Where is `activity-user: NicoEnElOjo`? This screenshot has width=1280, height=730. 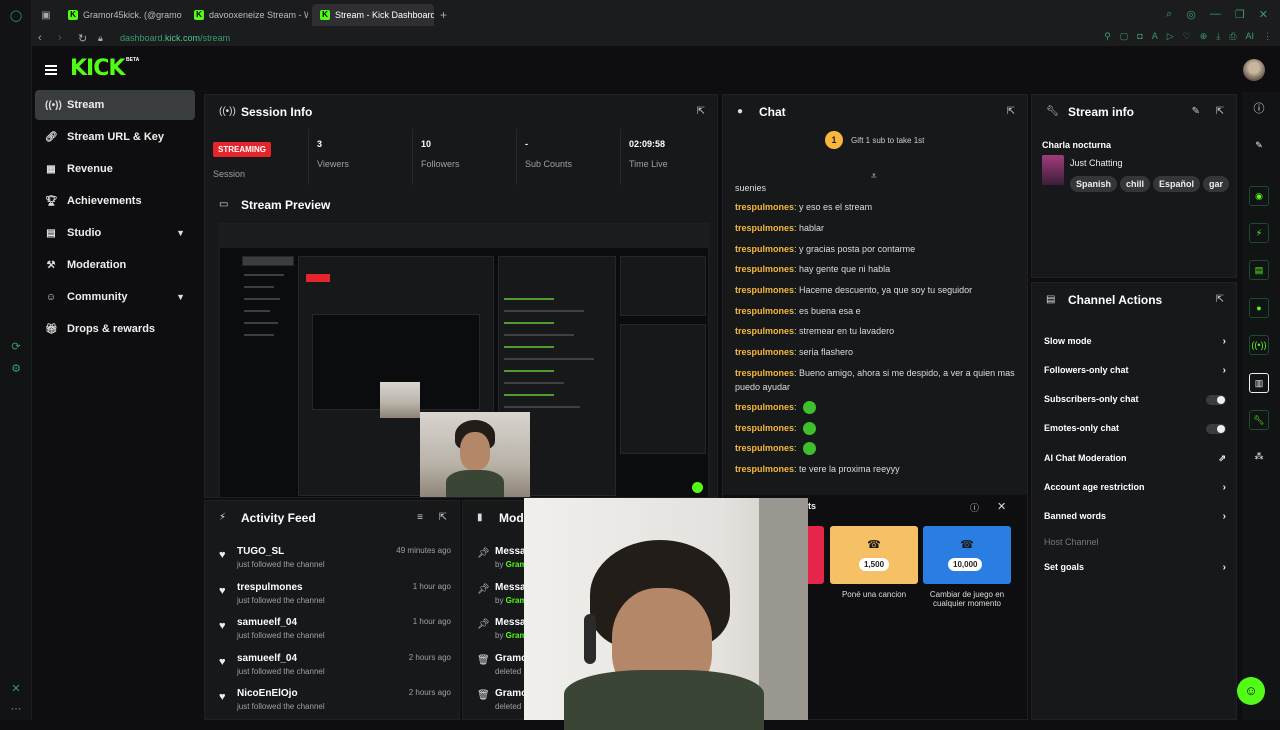
activity-user: NicoEnElOjo is located at coordinates (267, 693).